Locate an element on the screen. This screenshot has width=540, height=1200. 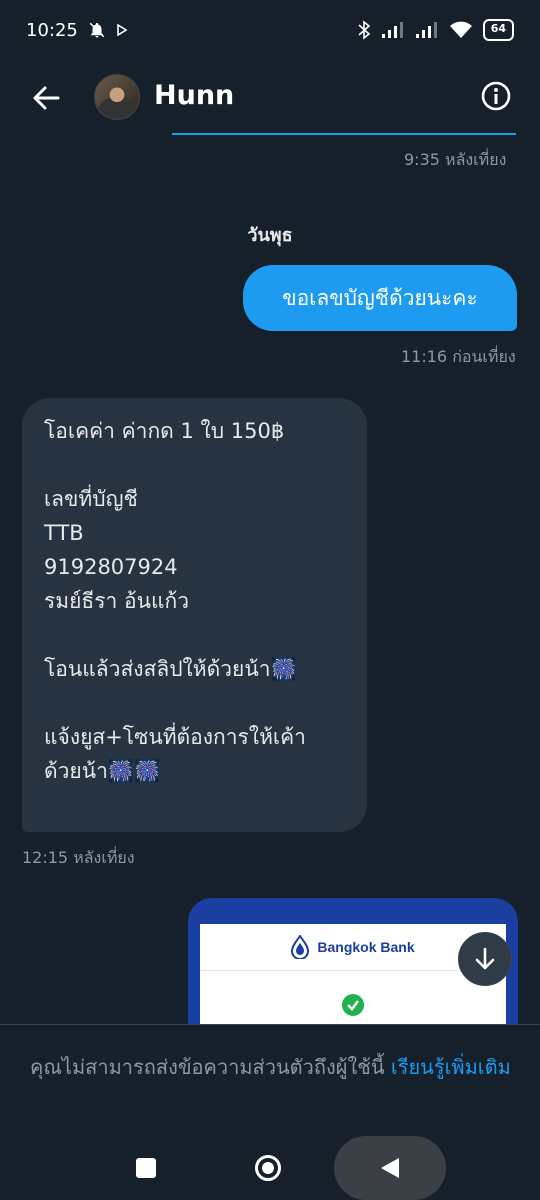
success-check-icon is located at coordinates (353, 1005).